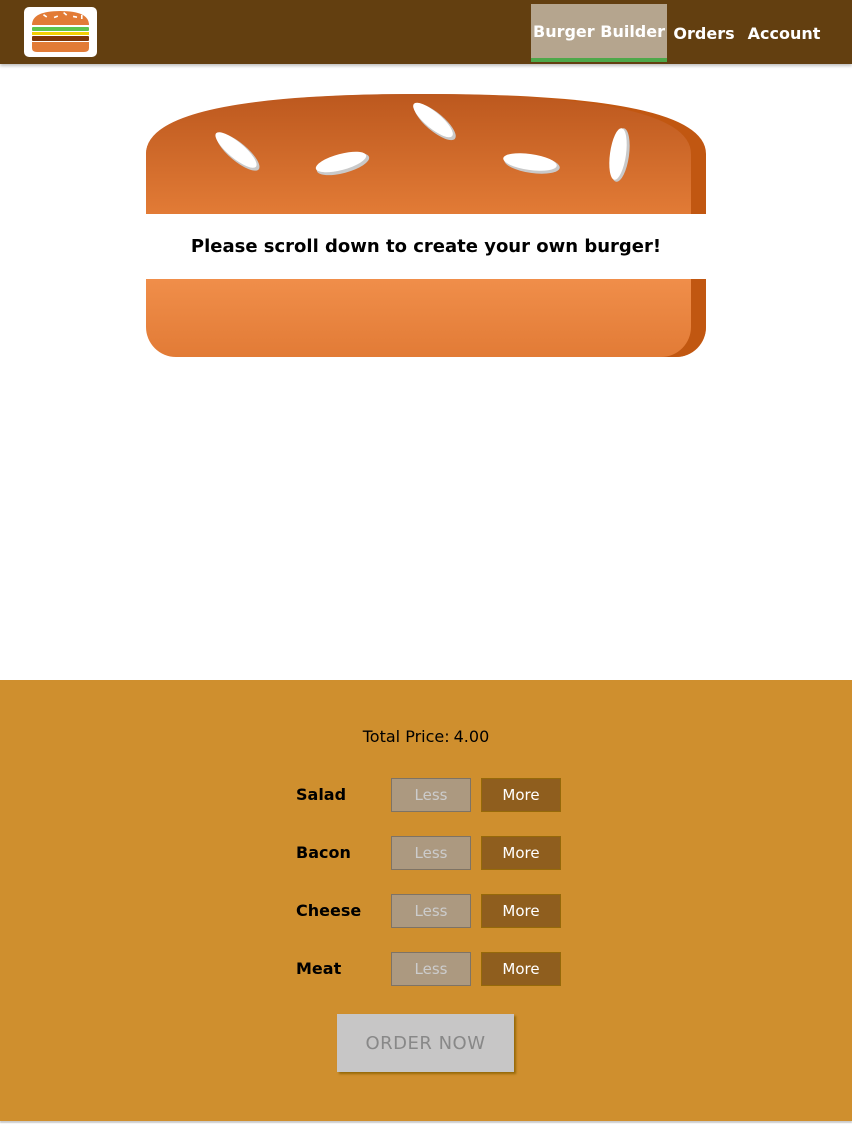 The width and height of the screenshot is (852, 1124). I want to click on less-salad-button: Less, so click(431, 795).